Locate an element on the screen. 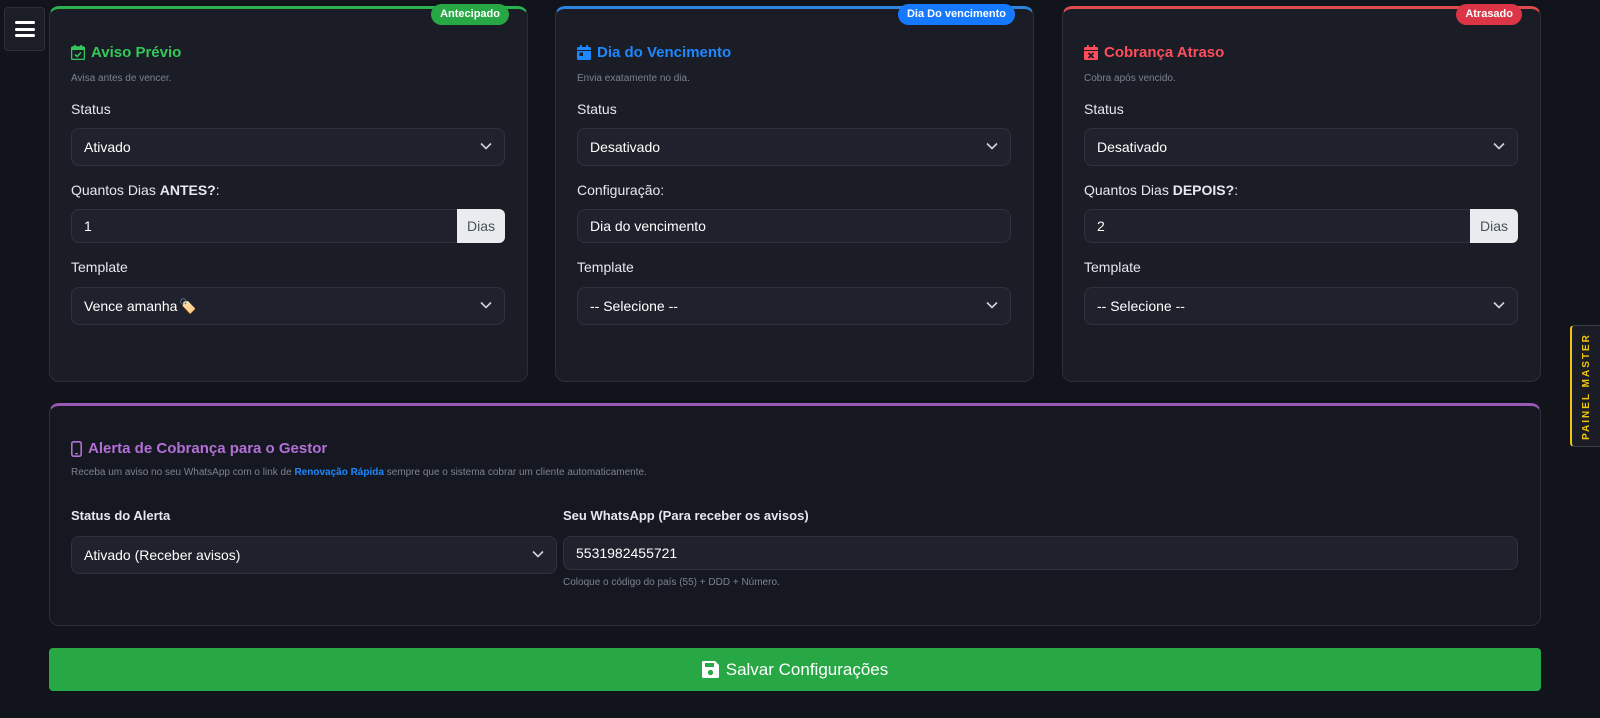 Image resolution: width=1600 pixels, height=718 pixels. card-title-dia-vencimento: Dia do Vencimento is located at coordinates (654, 52).